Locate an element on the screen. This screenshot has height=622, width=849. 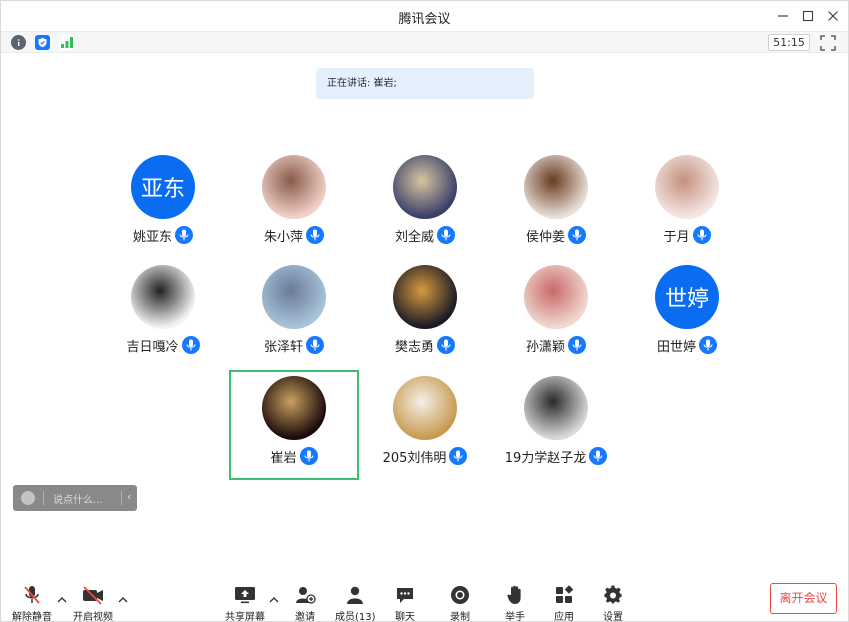
fullscreen-button is located at coordinates (828, 43).